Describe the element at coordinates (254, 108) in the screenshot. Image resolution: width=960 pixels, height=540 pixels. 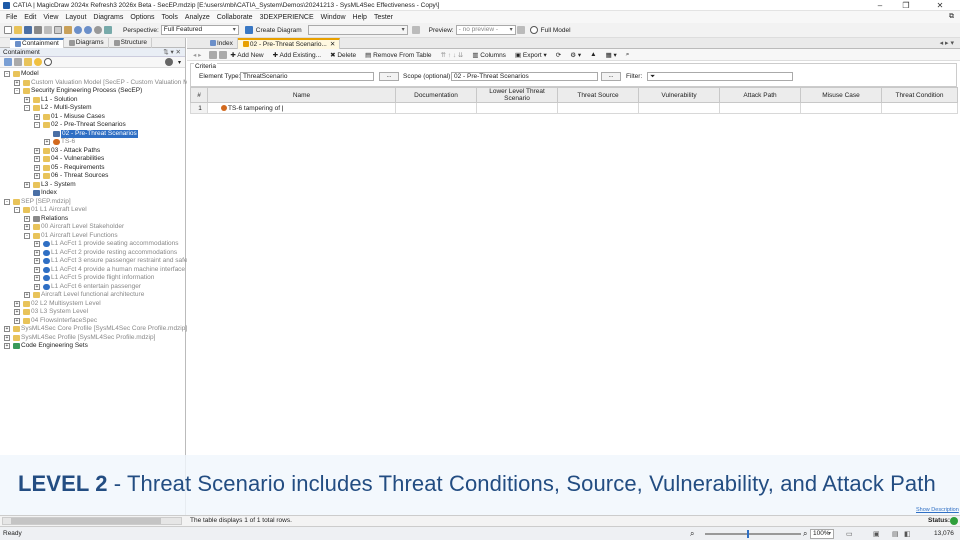
I see `name-cell-text: TS-6 tampering of` at that location.